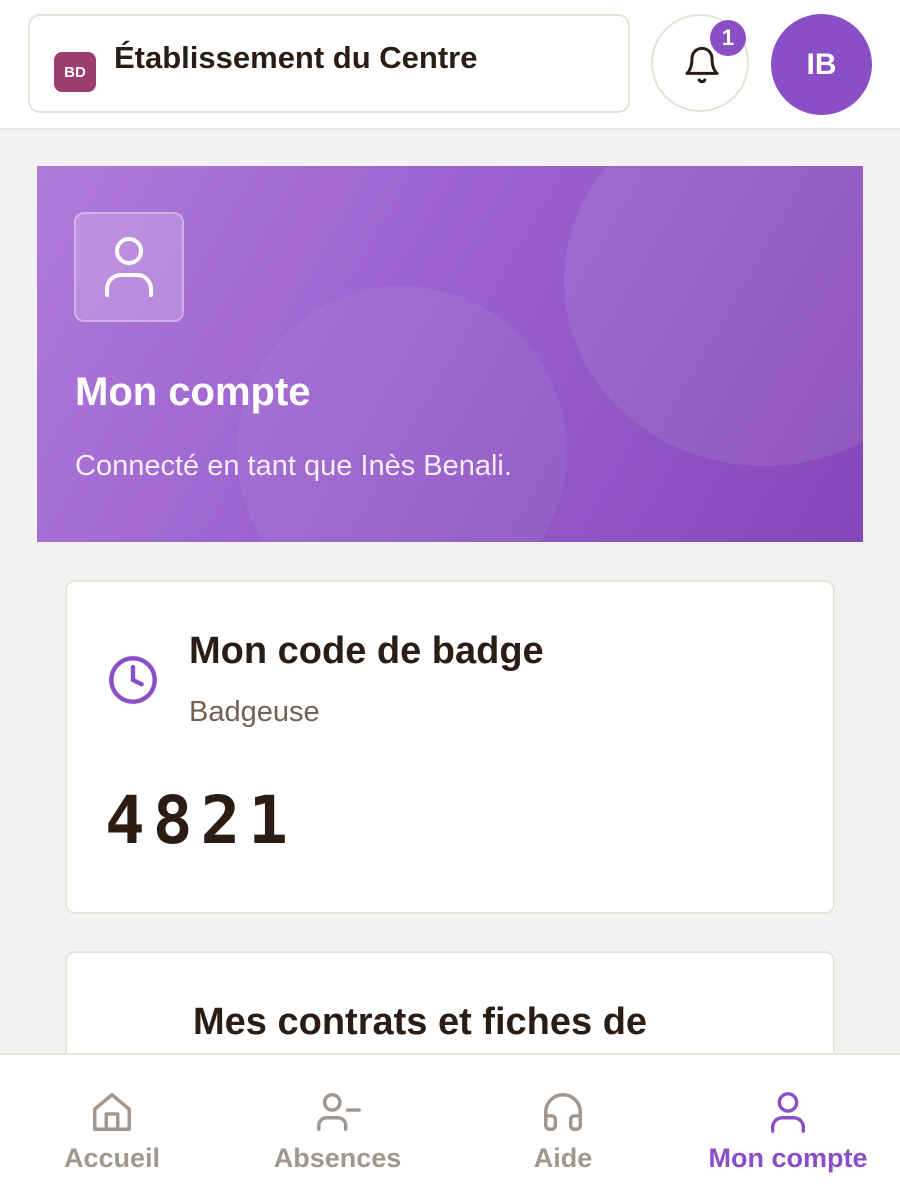  What do you see at coordinates (293, 466) in the screenshot?
I see `logged-in-as-text: Connecté en tant que Inès Benali.` at bounding box center [293, 466].